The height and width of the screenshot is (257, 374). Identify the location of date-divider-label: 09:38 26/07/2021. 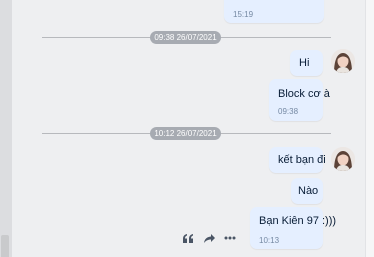
(185, 37).